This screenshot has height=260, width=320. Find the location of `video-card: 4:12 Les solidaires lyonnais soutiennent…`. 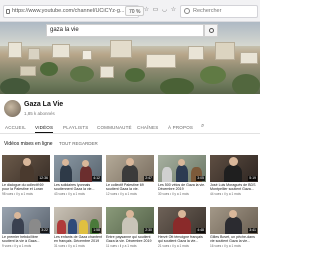

video-card: 4:12 Les solidaires lyonnais soutiennent… is located at coordinates (78, 175).